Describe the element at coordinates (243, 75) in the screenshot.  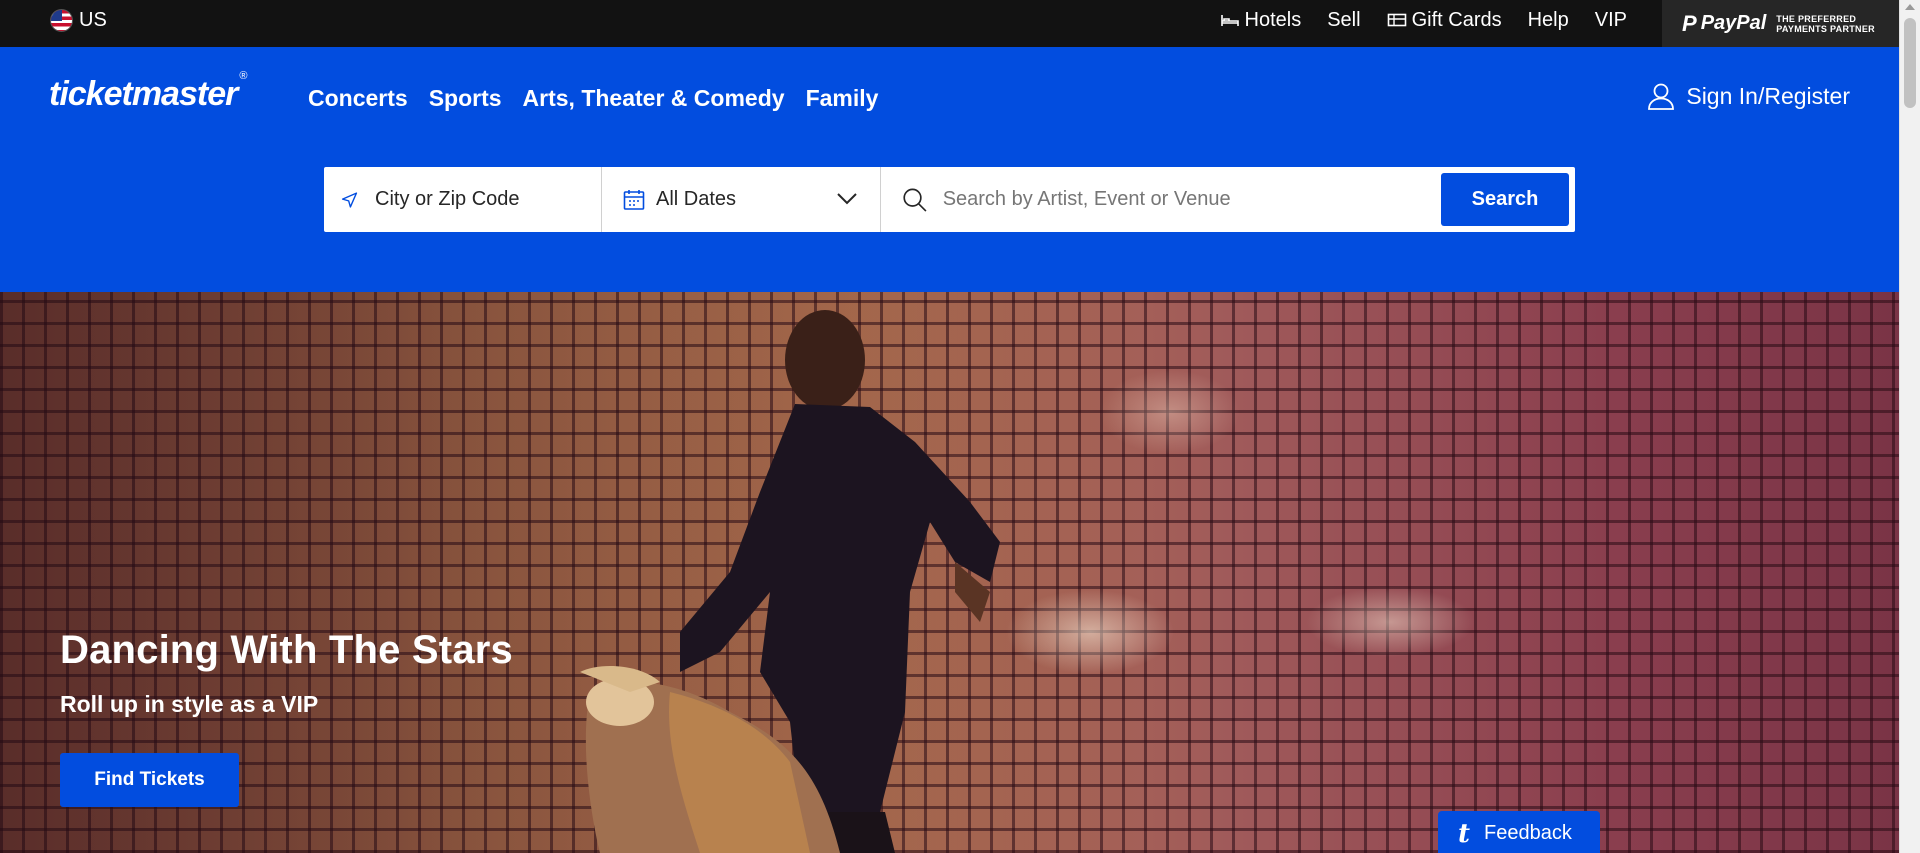
I see `registered-mark: ®` at that location.